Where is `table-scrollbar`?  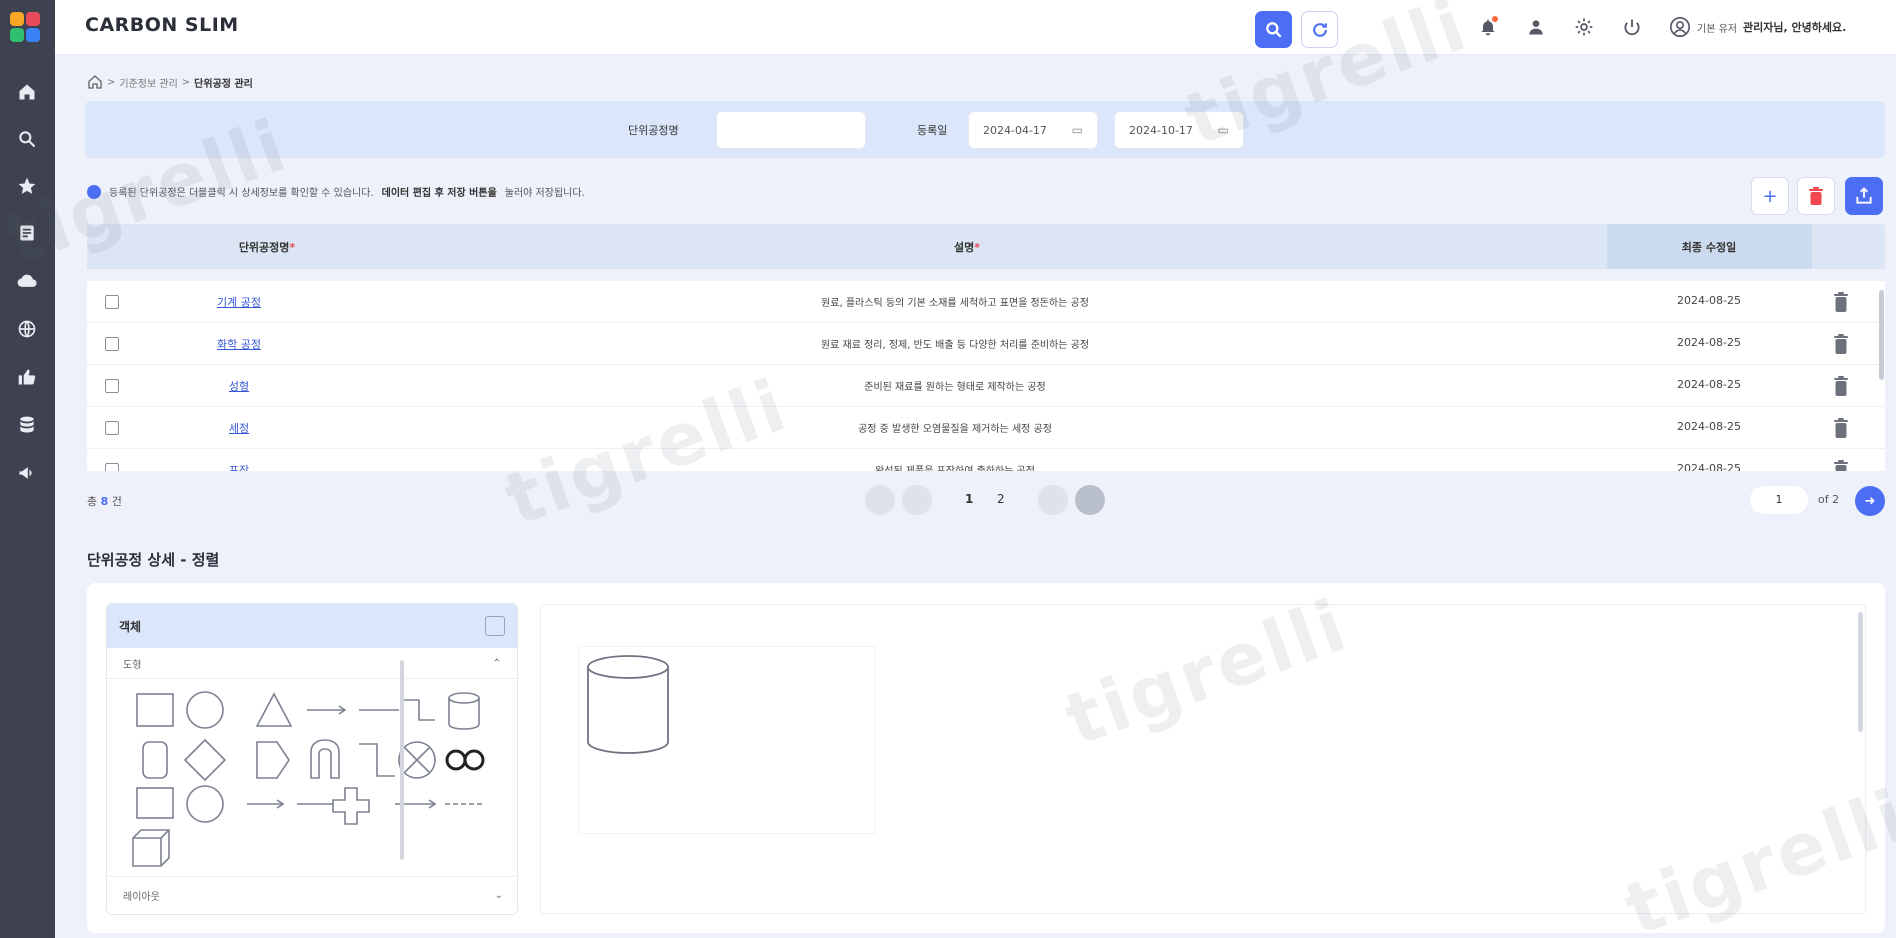 table-scrollbar is located at coordinates (1881, 335).